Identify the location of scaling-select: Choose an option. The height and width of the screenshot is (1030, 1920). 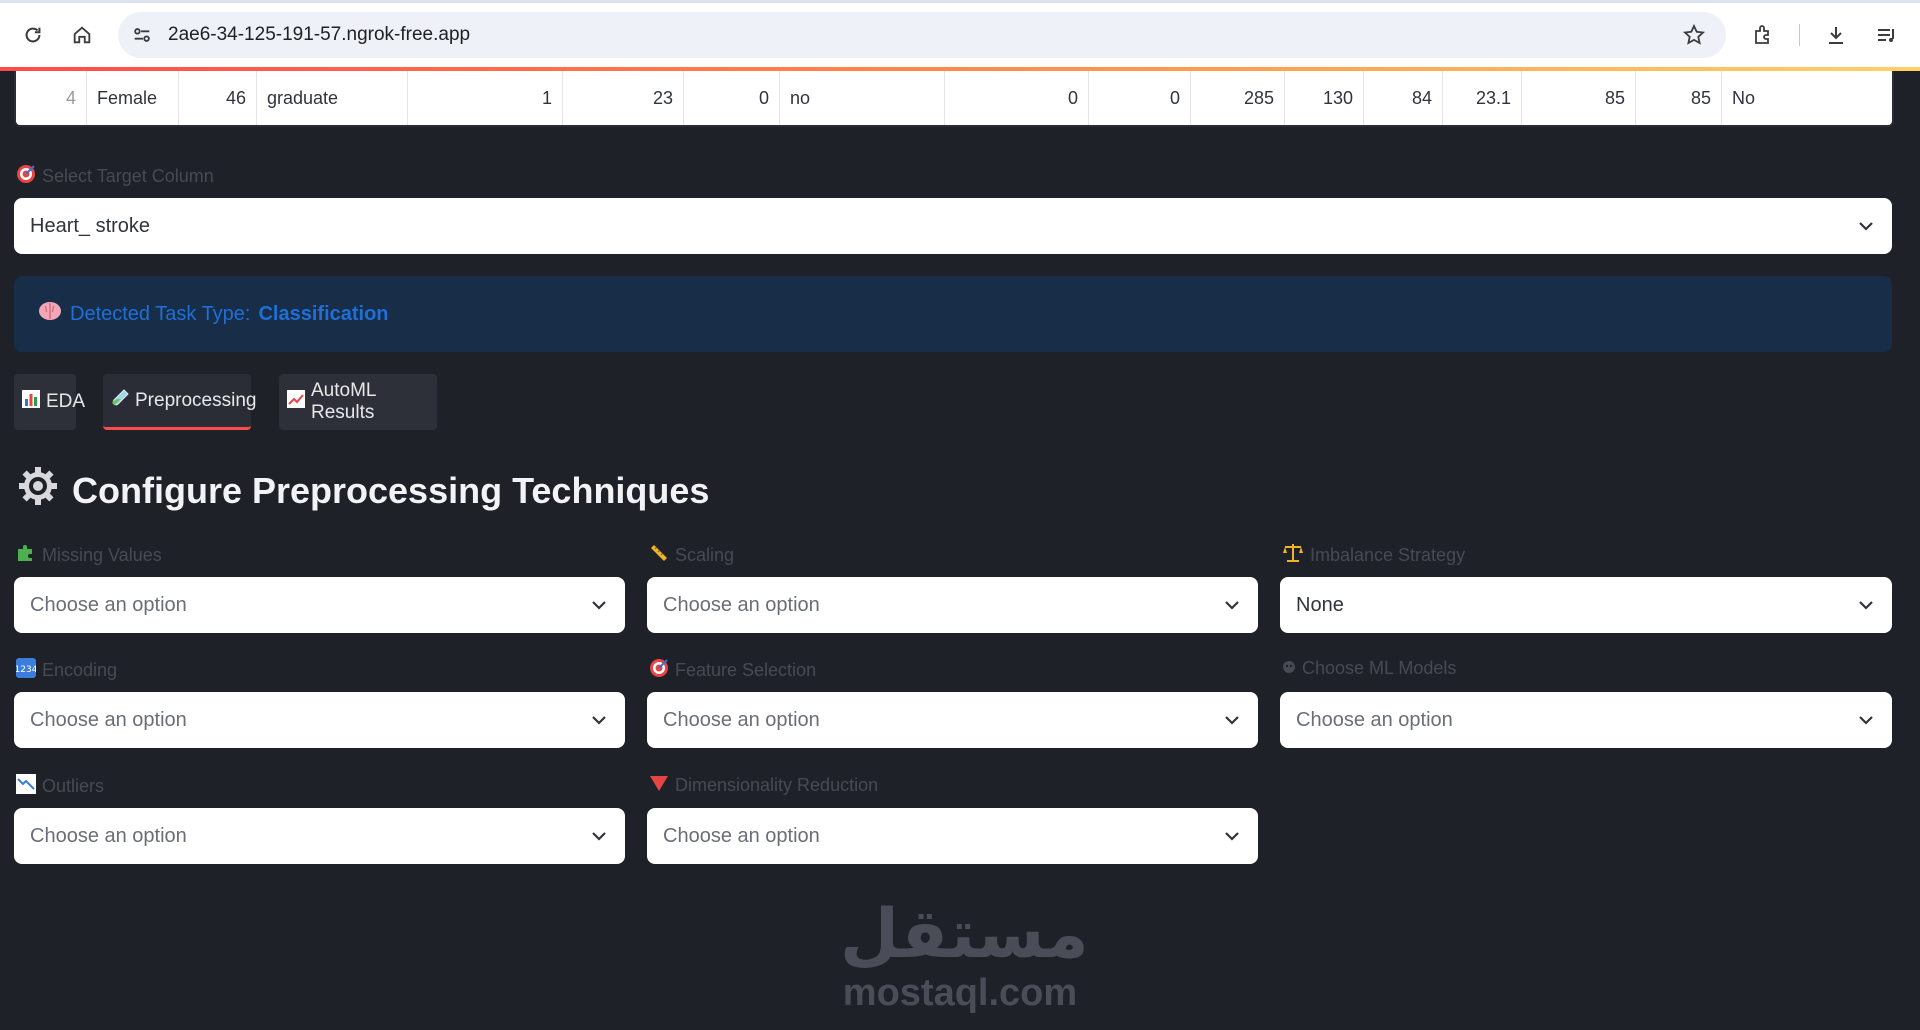
(952, 605).